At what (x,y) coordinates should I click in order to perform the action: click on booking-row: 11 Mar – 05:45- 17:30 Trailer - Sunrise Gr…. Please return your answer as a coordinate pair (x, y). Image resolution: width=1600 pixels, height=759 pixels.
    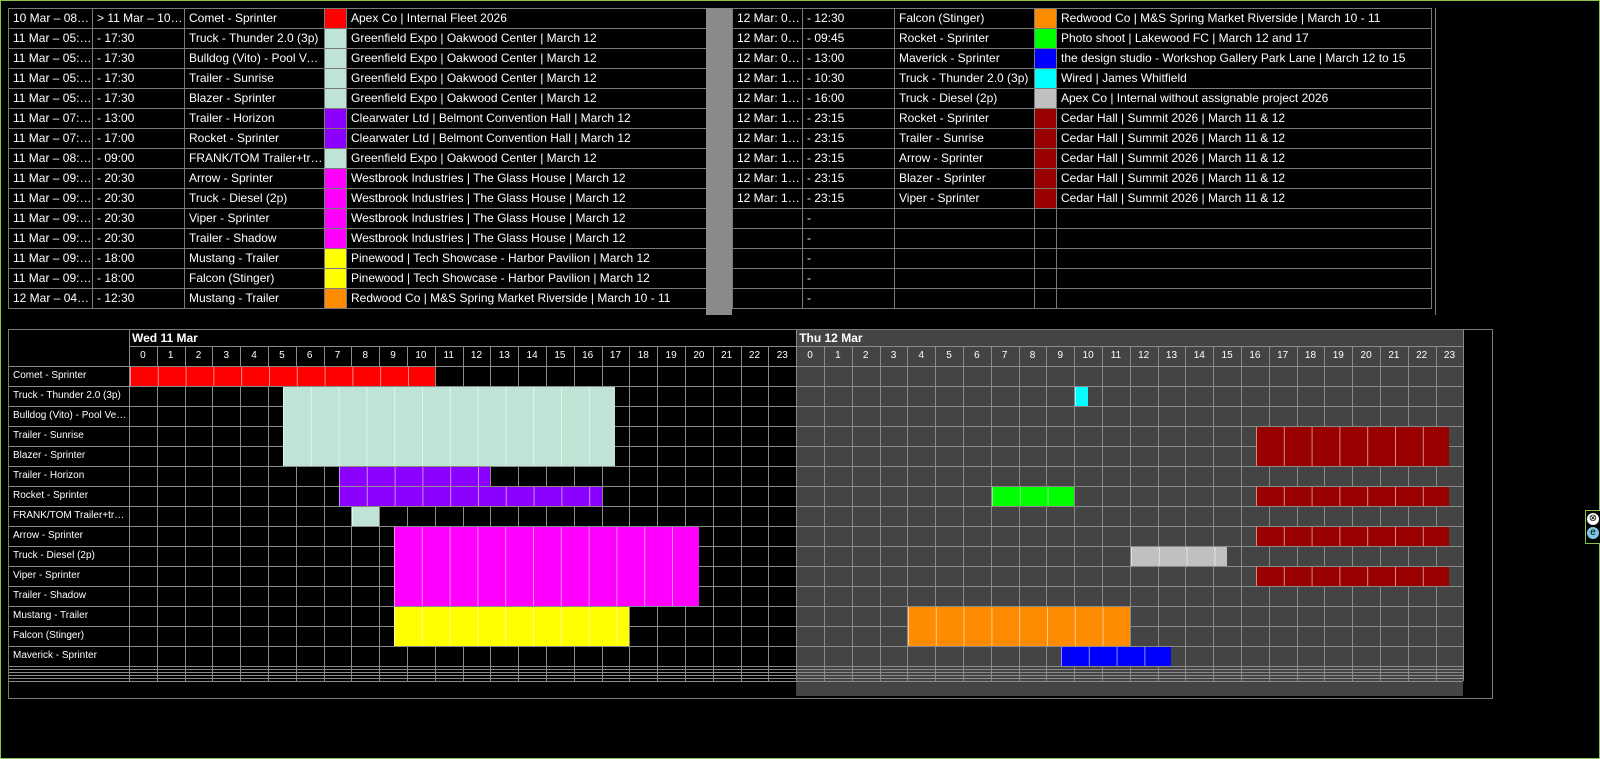
    Looking at the image, I should click on (357, 78).